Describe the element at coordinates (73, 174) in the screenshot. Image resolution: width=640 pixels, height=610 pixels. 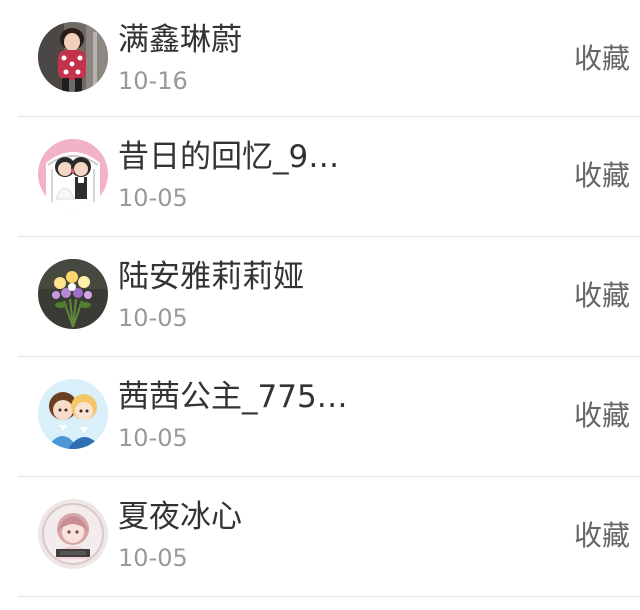
I see `cartoon-couple-avatar-icon` at that location.